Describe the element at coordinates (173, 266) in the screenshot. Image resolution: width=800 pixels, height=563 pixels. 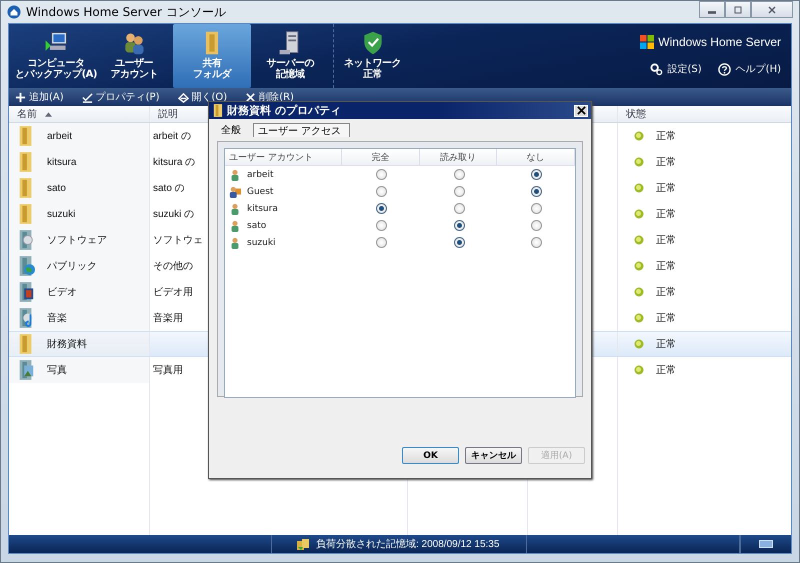
I see `share-description: その他の` at that location.